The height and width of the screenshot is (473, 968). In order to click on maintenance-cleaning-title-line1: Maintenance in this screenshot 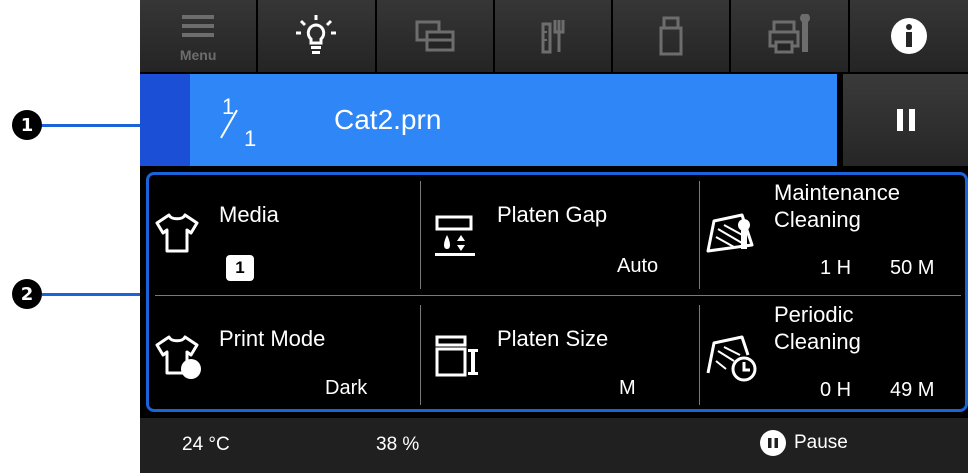, I will do `click(837, 192)`.